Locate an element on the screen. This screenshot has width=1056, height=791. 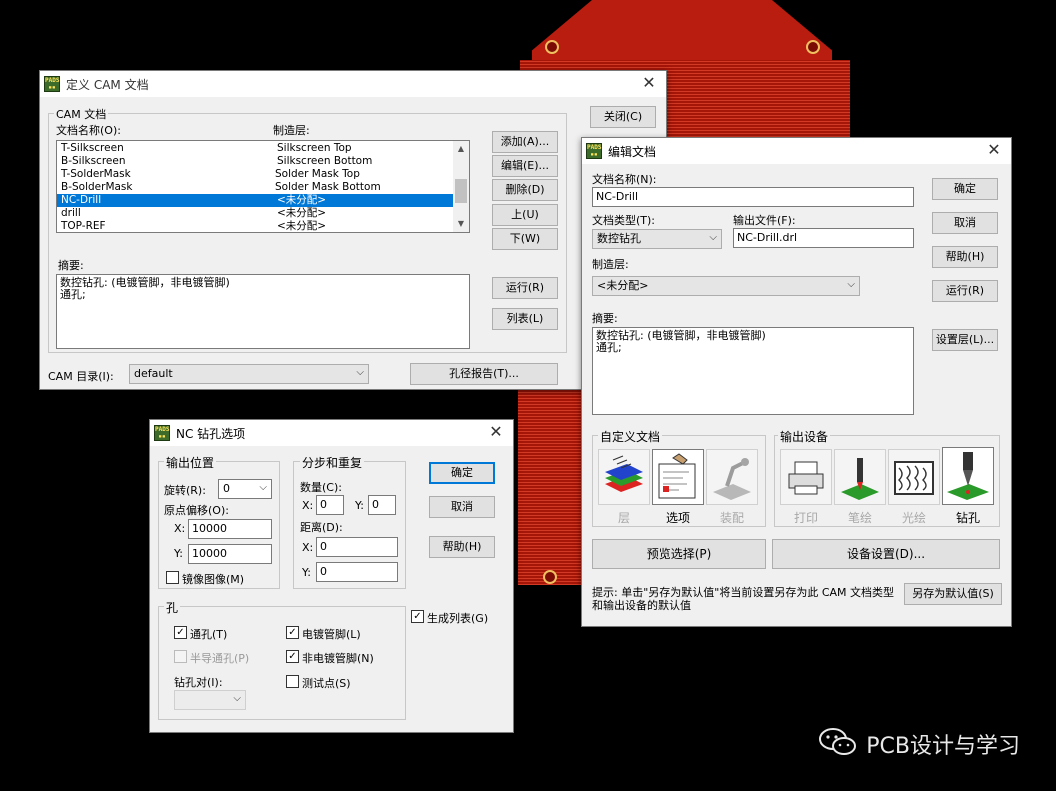
delete-button: 删除(D) is located at coordinates (525, 190).